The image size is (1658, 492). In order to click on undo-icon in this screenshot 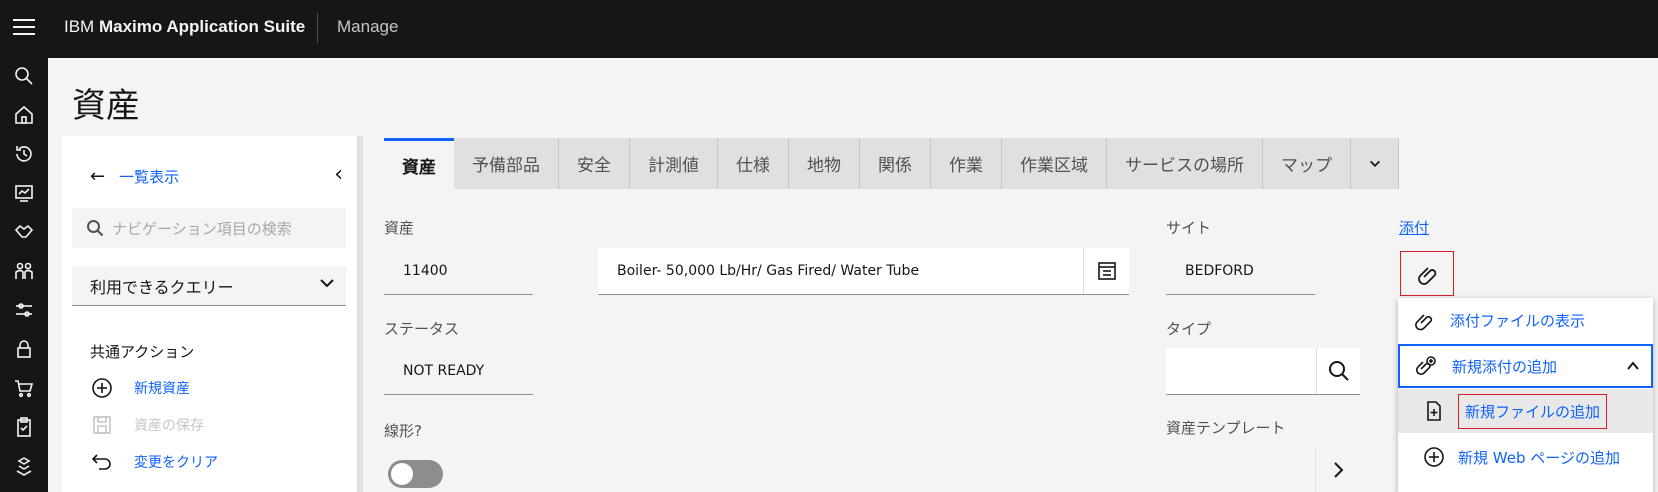, I will do `click(102, 462)`.